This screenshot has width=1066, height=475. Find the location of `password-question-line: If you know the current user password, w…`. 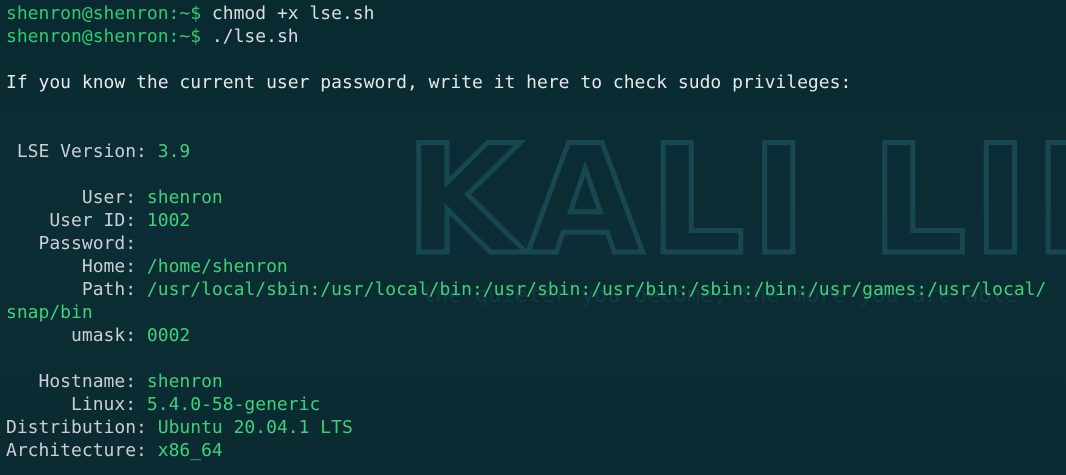

password-question-line: If you know the current user password, w… is located at coordinates (536, 82).